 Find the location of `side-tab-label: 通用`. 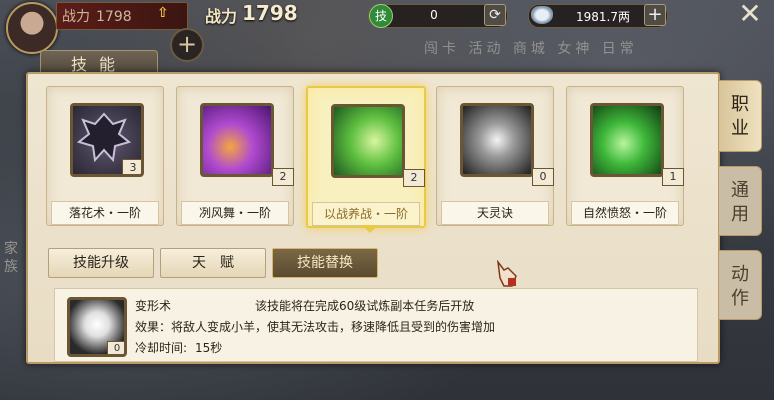

side-tab-label: 通用 is located at coordinates (740, 202).